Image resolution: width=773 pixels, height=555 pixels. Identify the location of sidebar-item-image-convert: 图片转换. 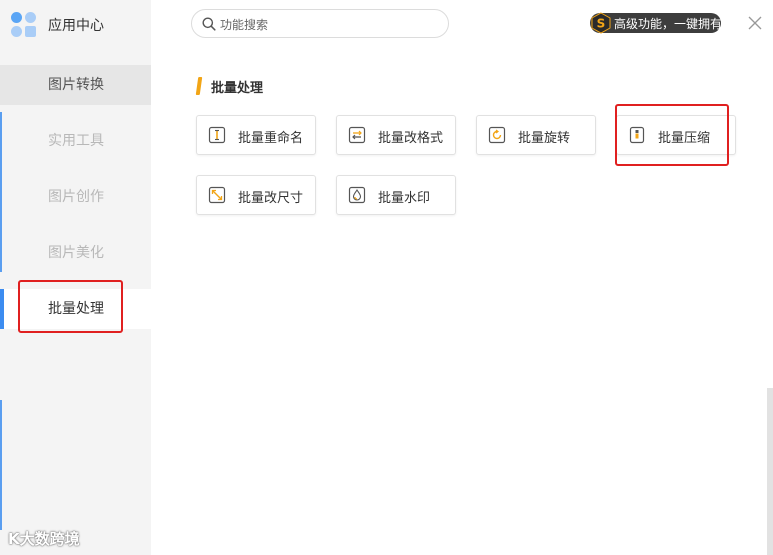
(75, 85).